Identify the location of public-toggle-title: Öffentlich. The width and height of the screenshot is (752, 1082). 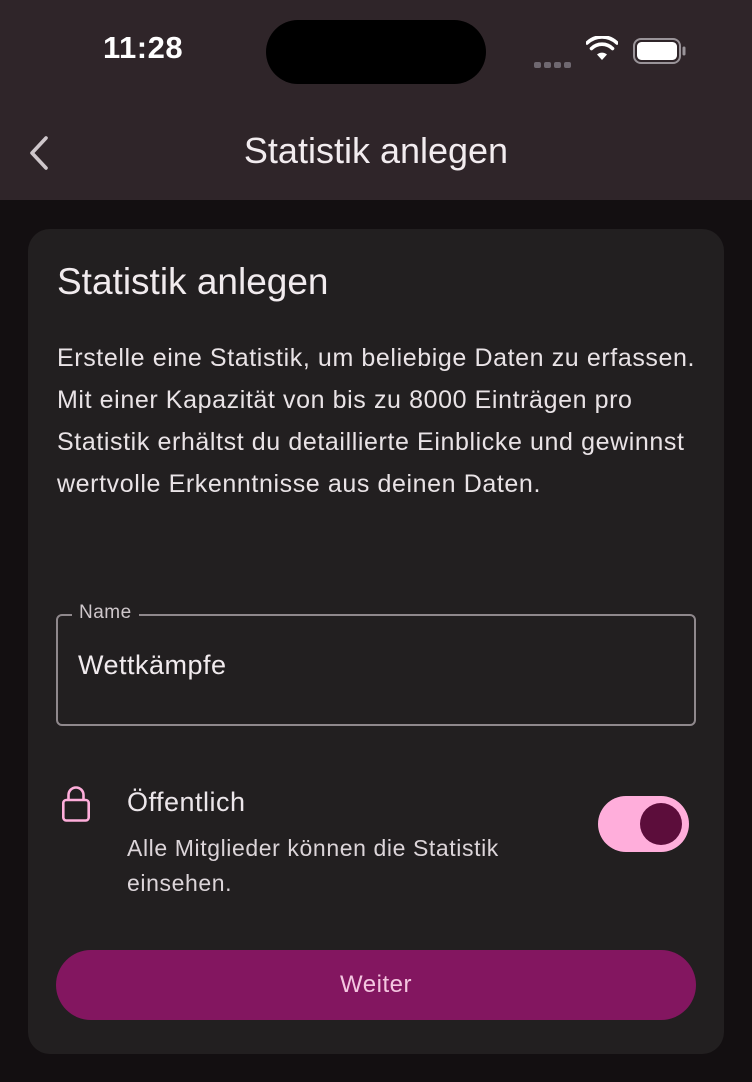
(186, 802).